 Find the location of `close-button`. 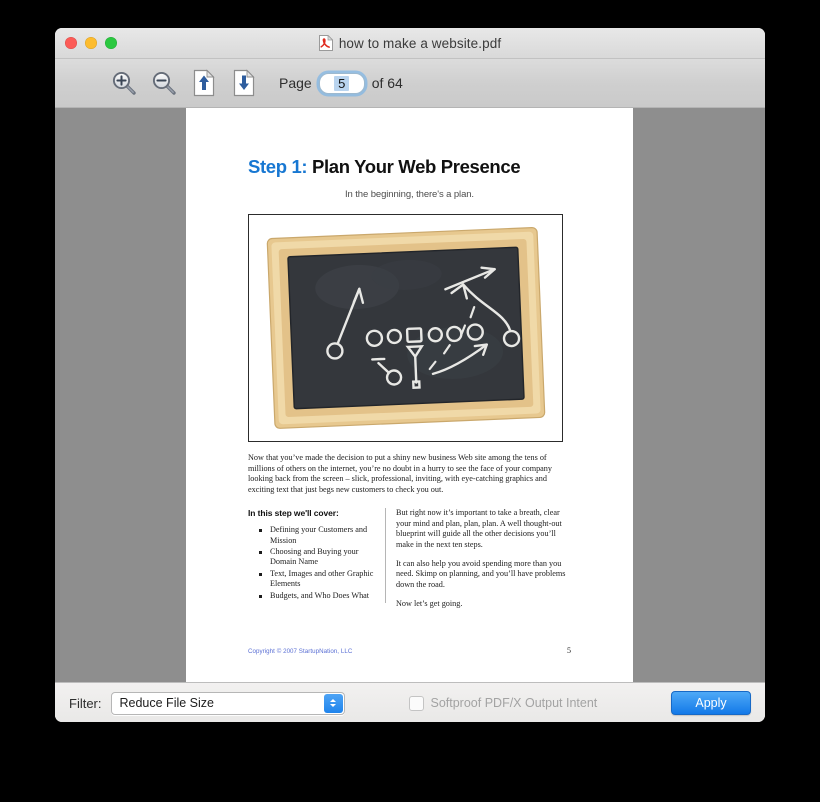

close-button is located at coordinates (71, 43).